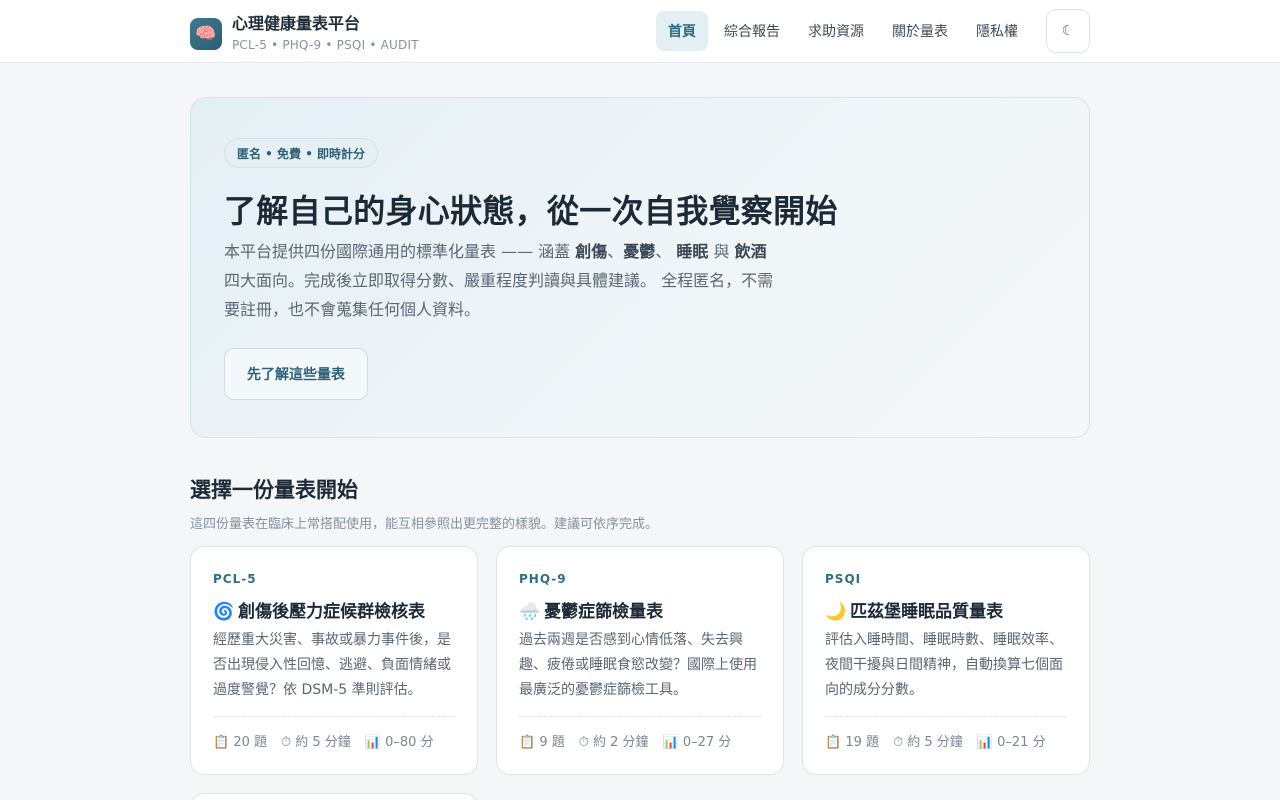  What do you see at coordinates (235, 579) in the screenshot?
I see `scale-code: PCL-5` at bounding box center [235, 579].